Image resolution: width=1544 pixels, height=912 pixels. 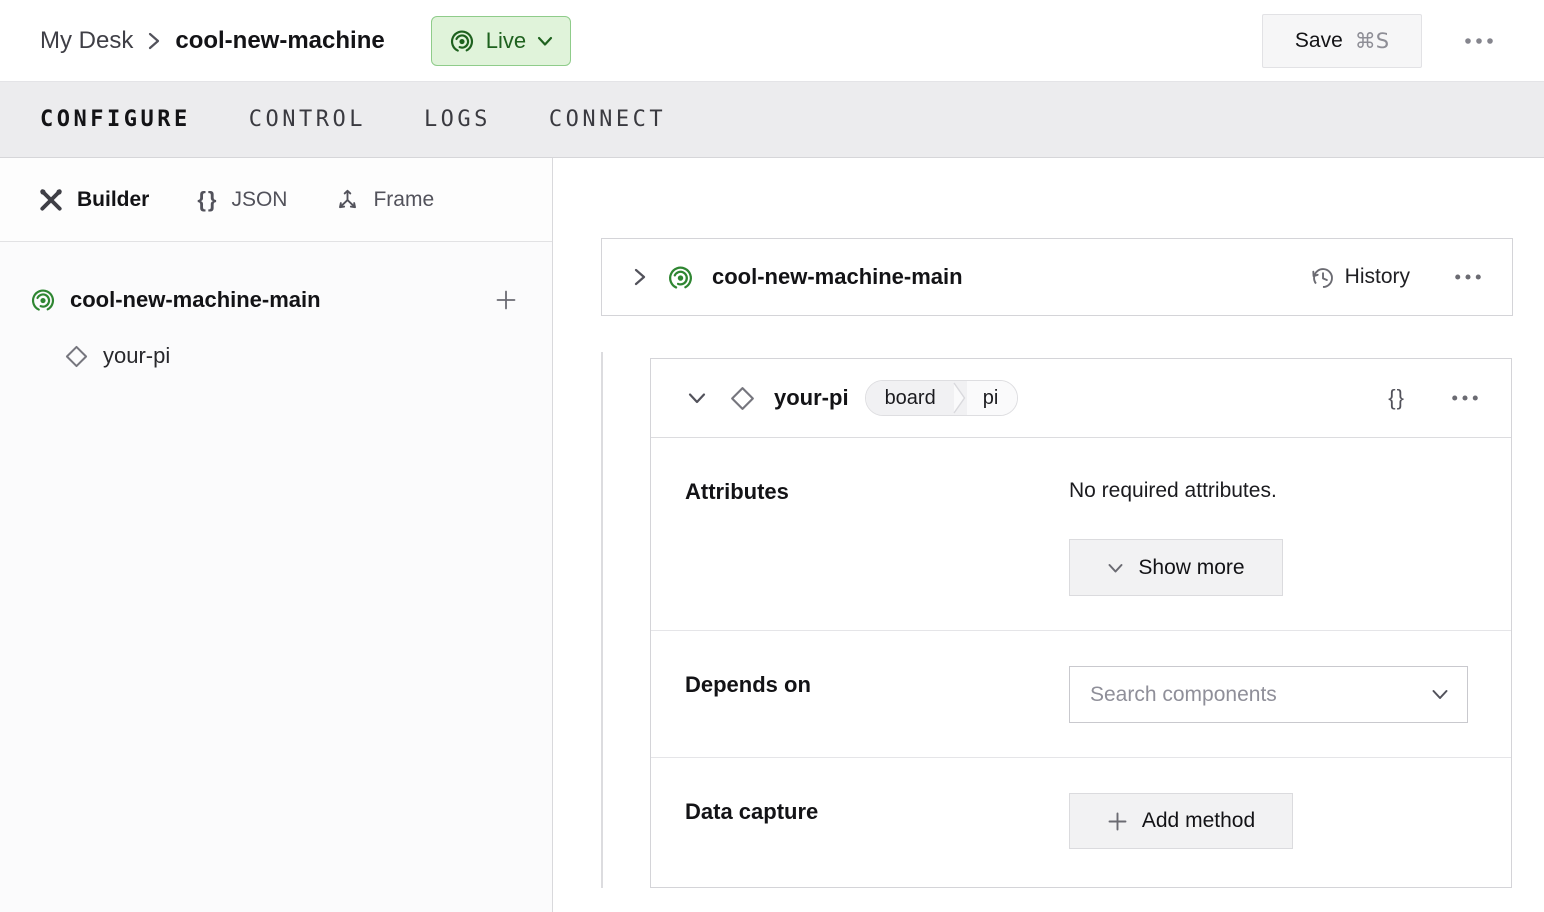 I want to click on tree-item-machine-part: cool-new-machine-main, so click(x=276, y=300).